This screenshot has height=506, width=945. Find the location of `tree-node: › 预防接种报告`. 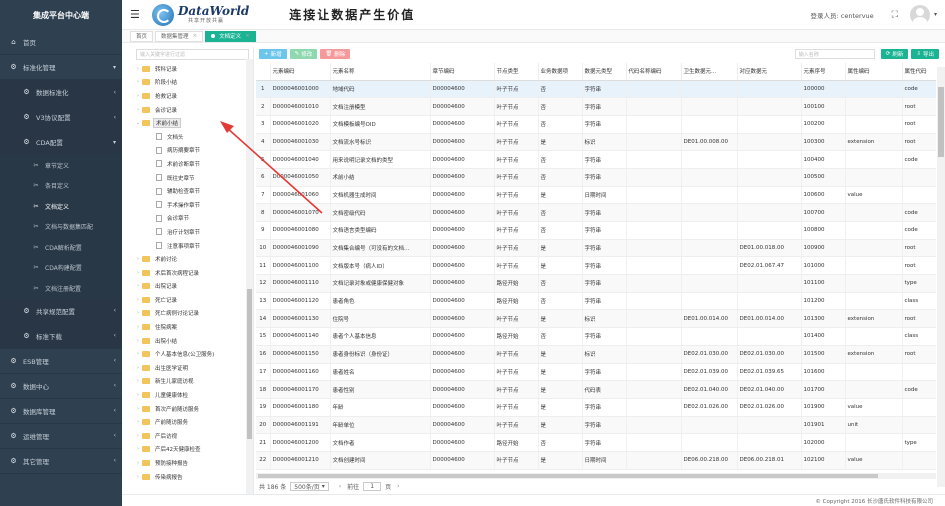

tree-node: › 预防接种报告 is located at coordinates (192, 463).